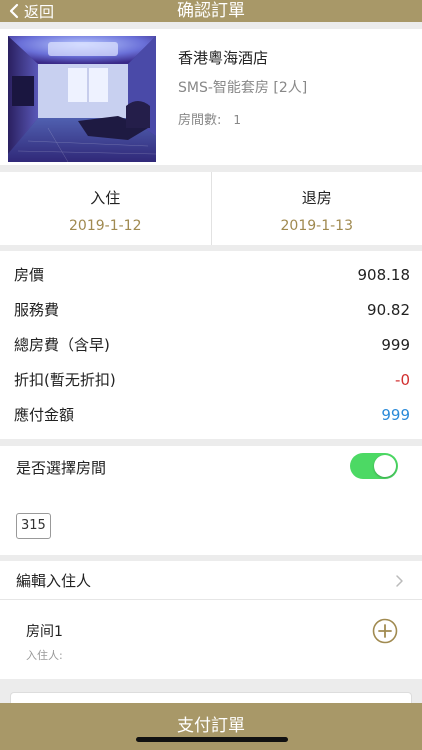 Image resolution: width=422 pixels, height=750 pixels. I want to click on guest-room-label: 房间1, so click(44, 632).